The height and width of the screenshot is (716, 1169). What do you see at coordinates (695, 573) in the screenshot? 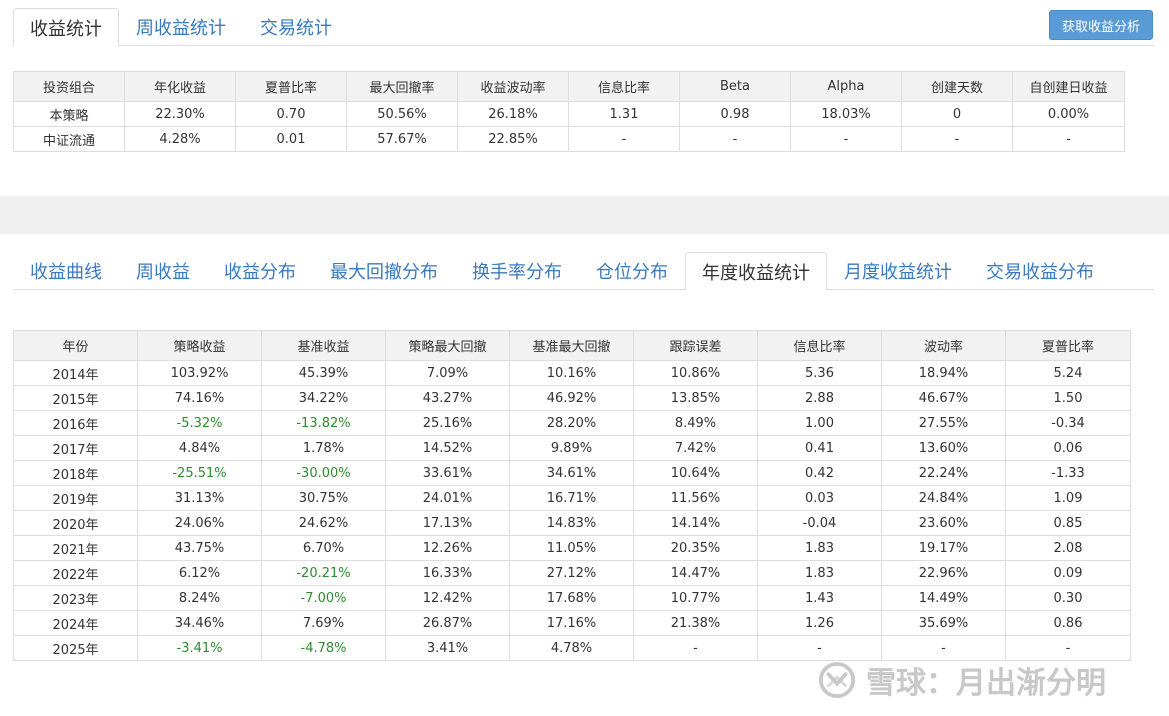
I see `table-cell: 14.47%` at bounding box center [695, 573].